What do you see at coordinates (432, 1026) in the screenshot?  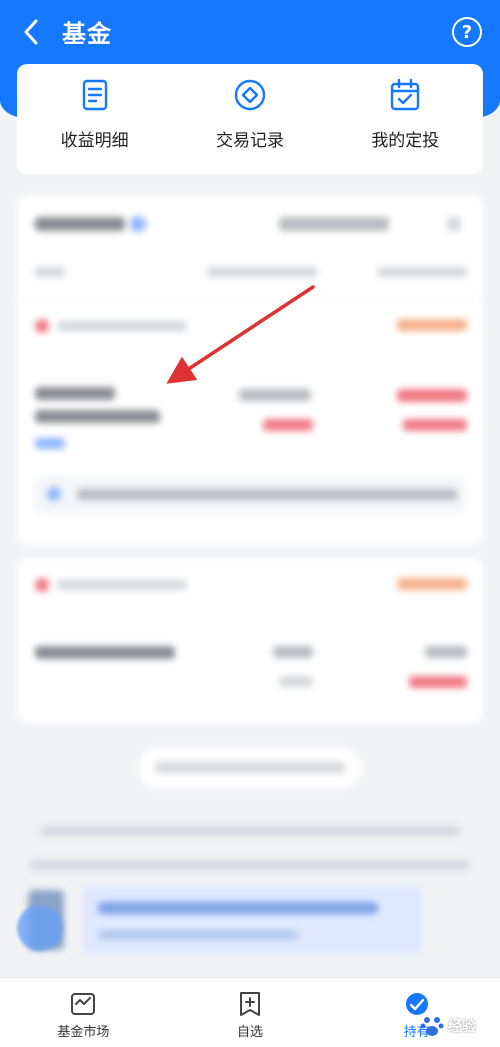 I see `paw-logo-icon` at bounding box center [432, 1026].